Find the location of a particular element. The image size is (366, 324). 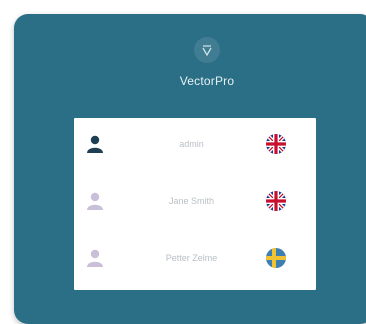

user-name: admin is located at coordinates (191, 144).